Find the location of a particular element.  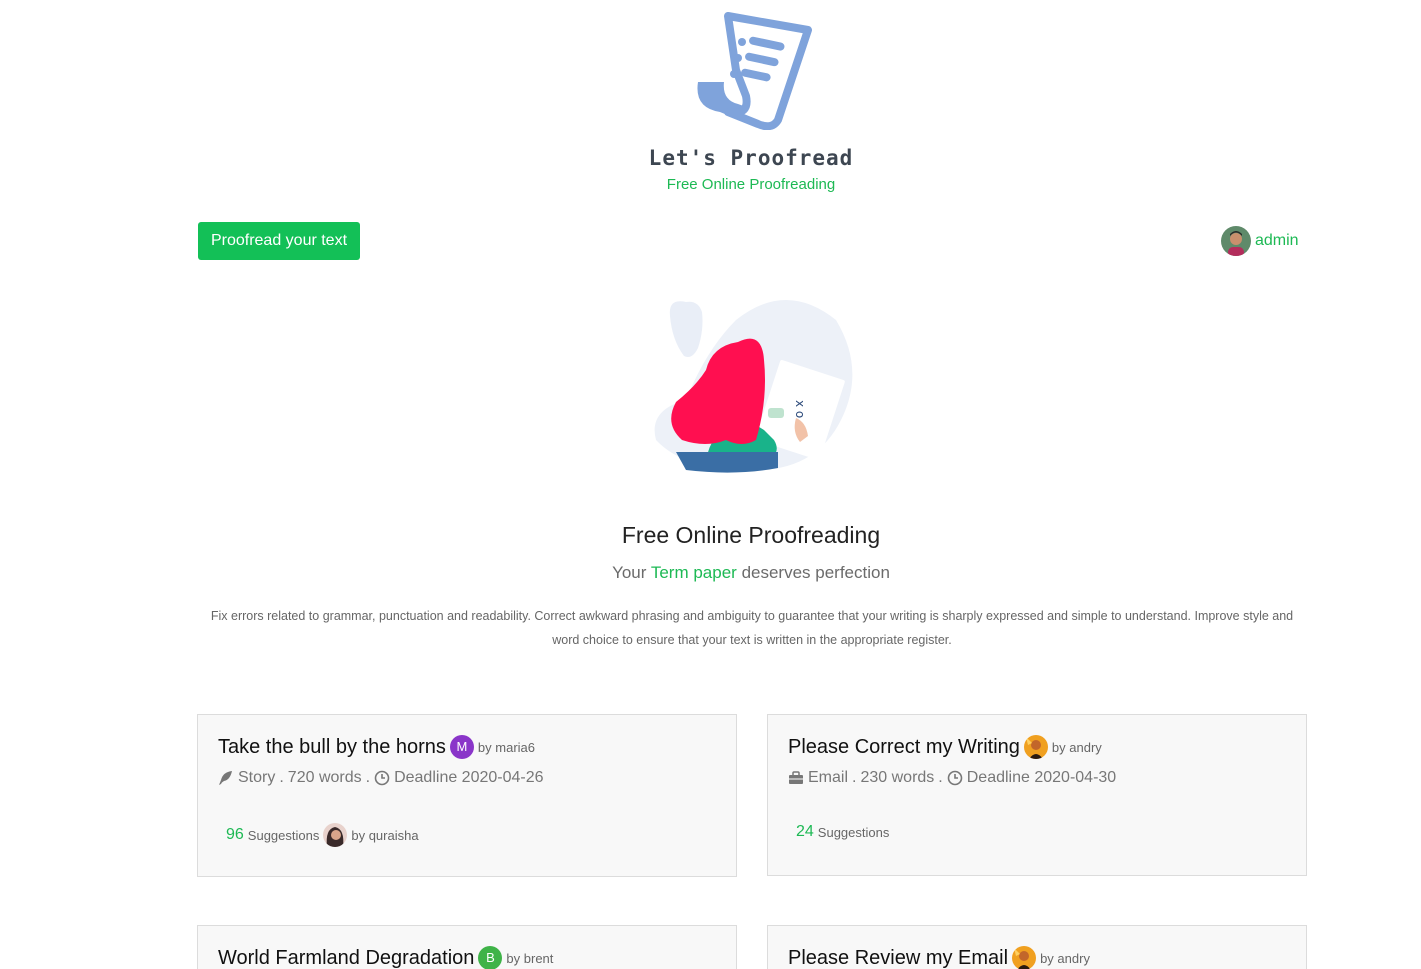

author-avatar: M is located at coordinates (461, 747).